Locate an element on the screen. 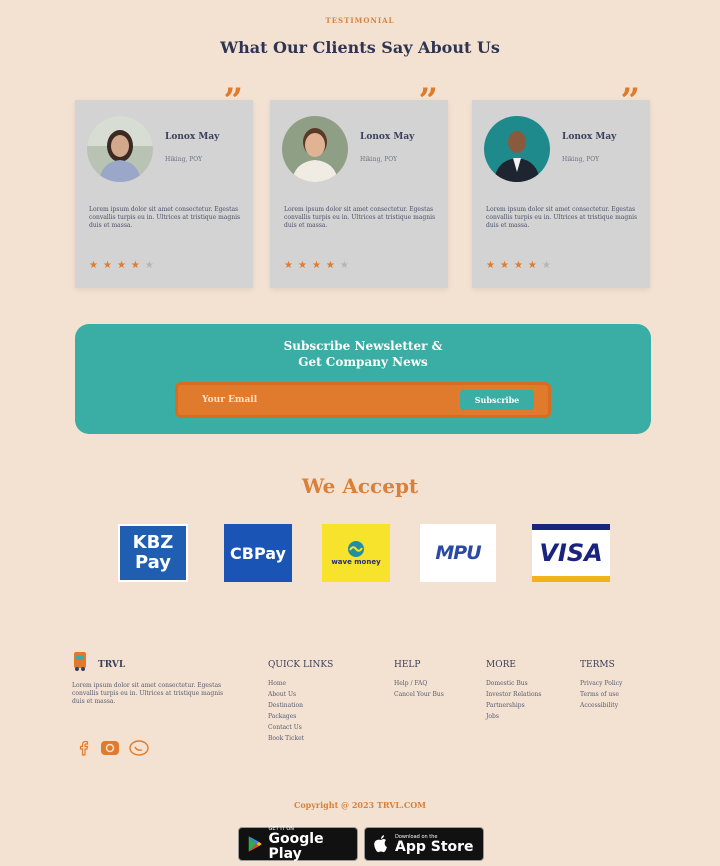 The width and height of the screenshot is (720, 866). store-name: App Store is located at coordinates (434, 846).